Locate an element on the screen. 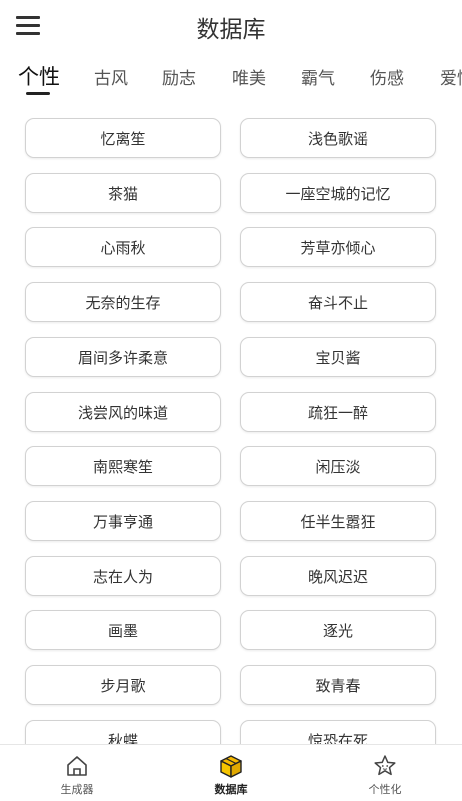  list-item: 画墨 is located at coordinates (123, 630).